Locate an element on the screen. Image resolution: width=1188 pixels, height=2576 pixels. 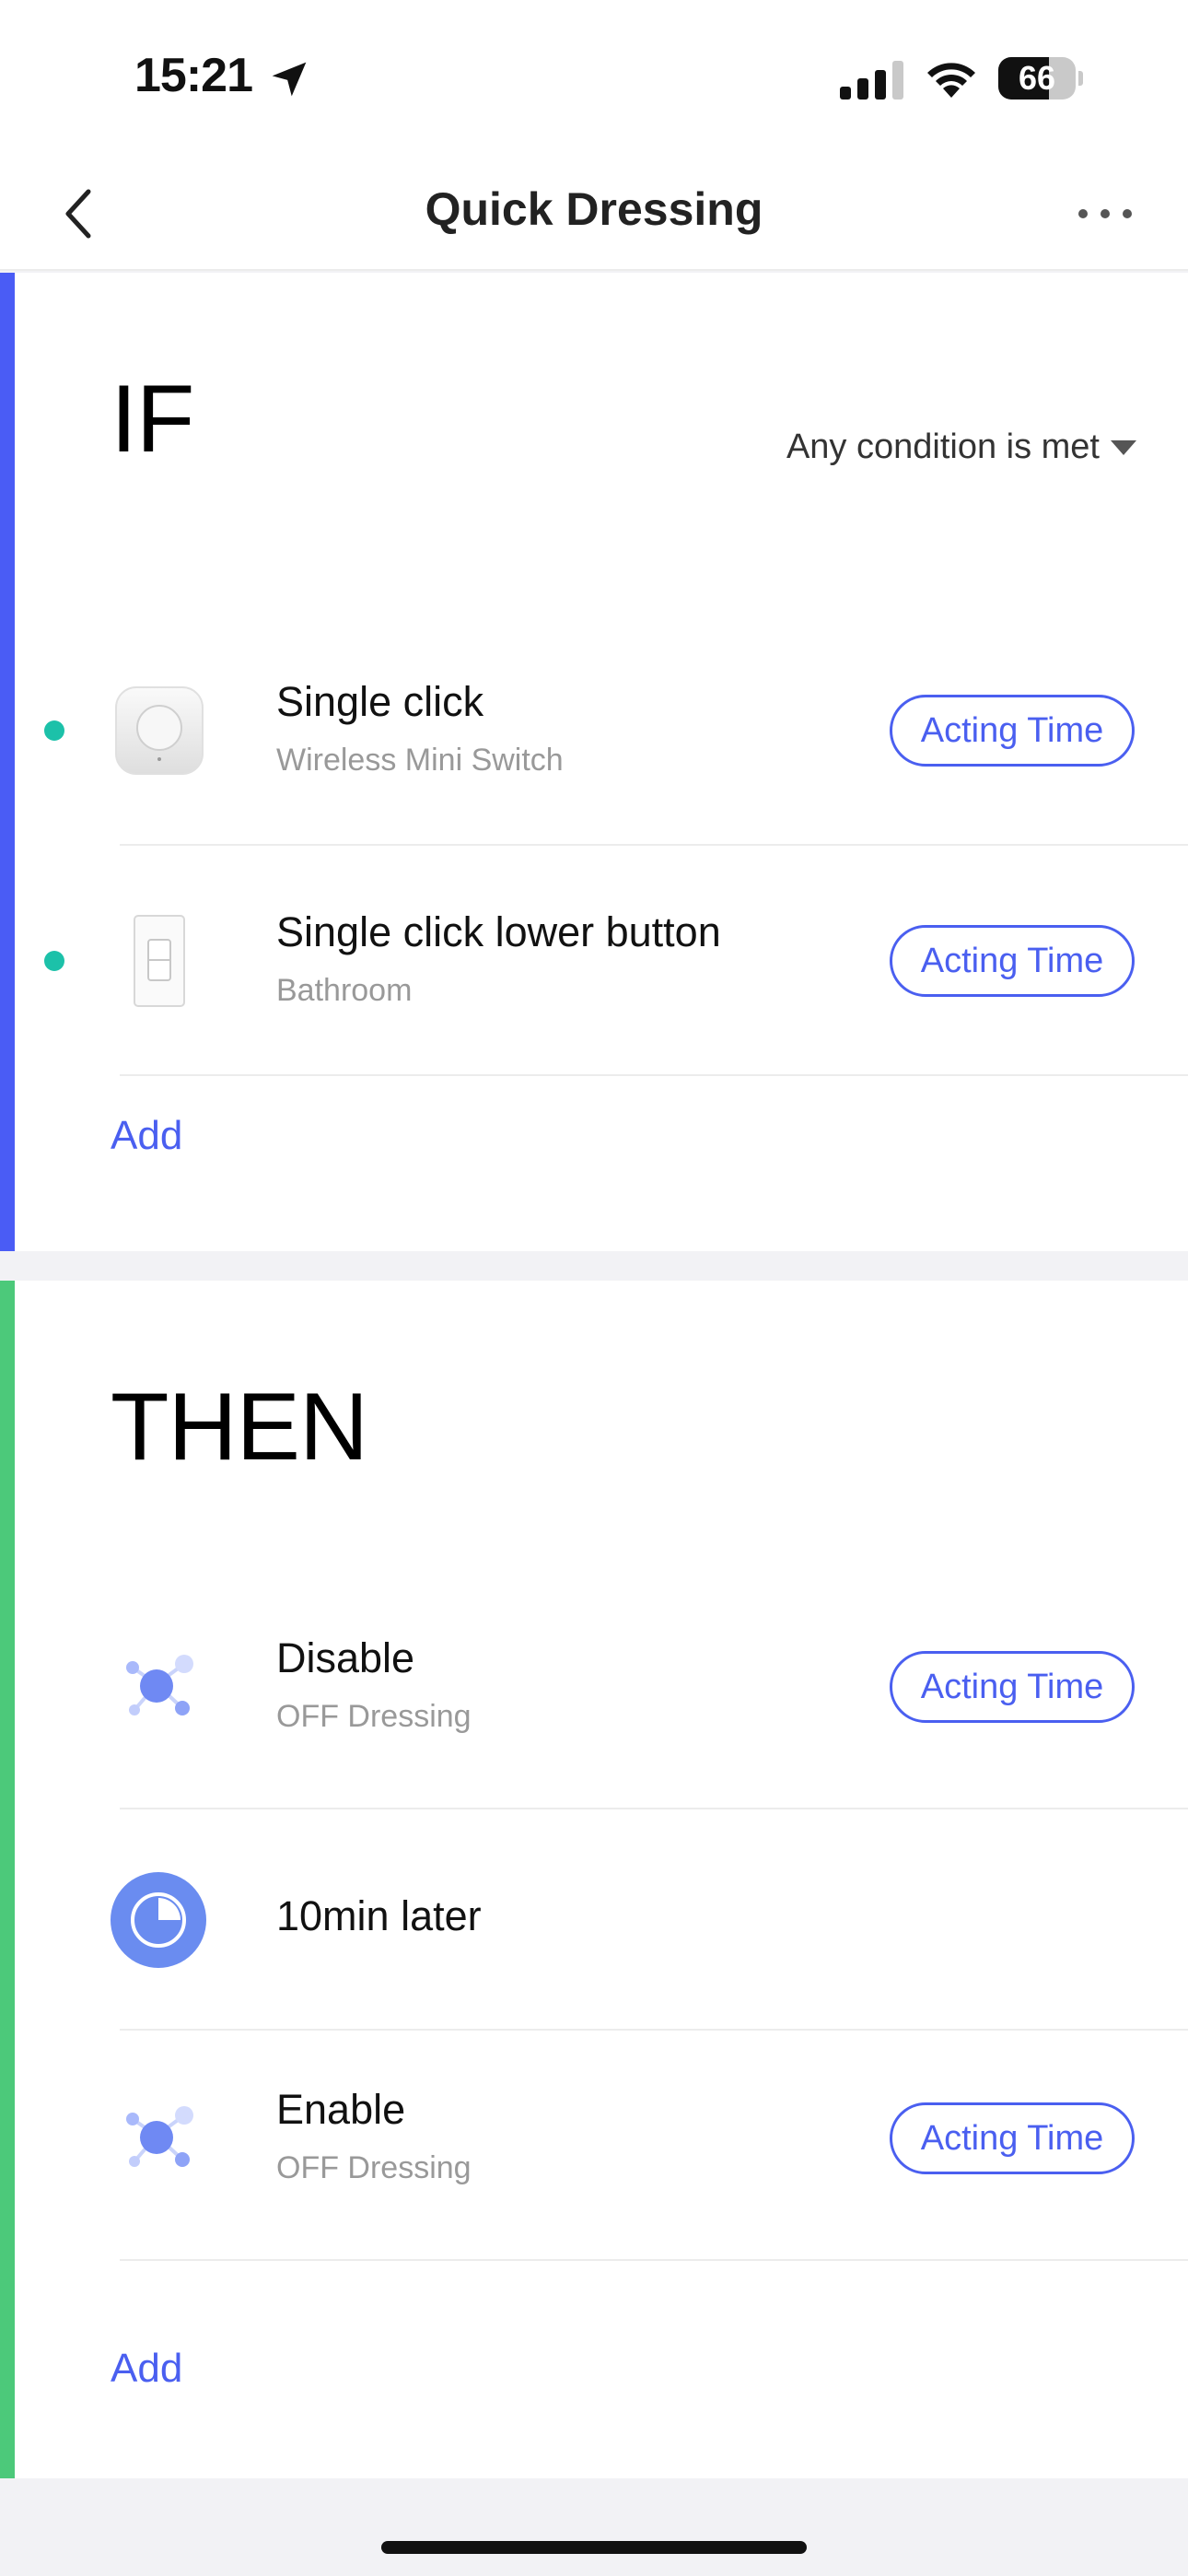
status-bar: 15:21 66 is located at coordinates (594, 78).